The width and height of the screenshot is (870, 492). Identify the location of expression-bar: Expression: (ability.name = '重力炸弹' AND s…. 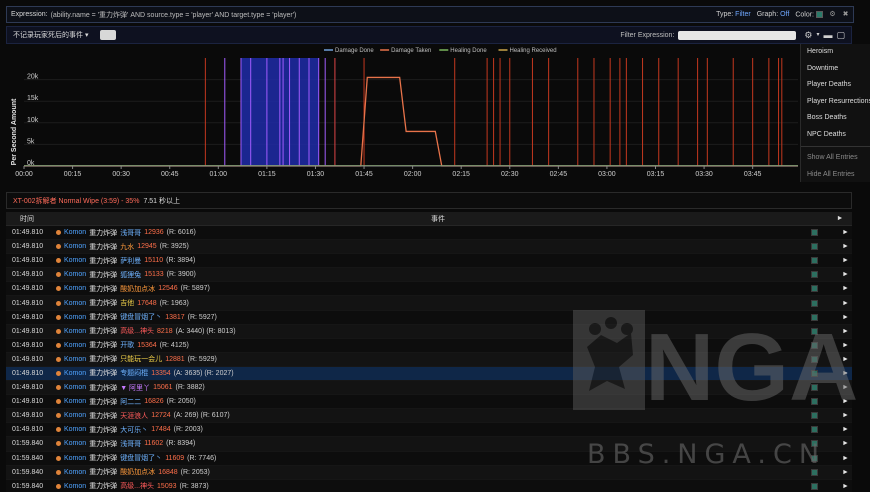
(430, 14).